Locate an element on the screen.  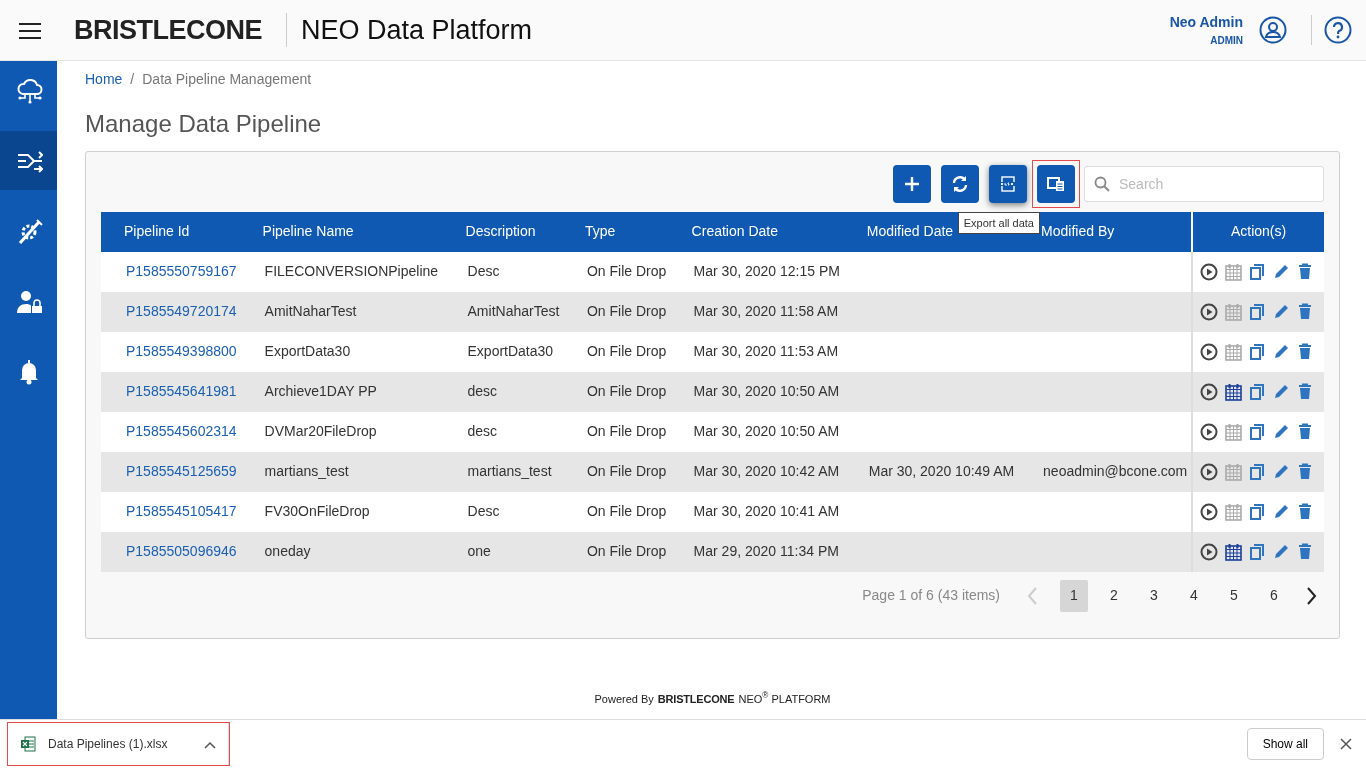
table-cell: neoadmin@bcone.com is located at coordinates (1115, 471).